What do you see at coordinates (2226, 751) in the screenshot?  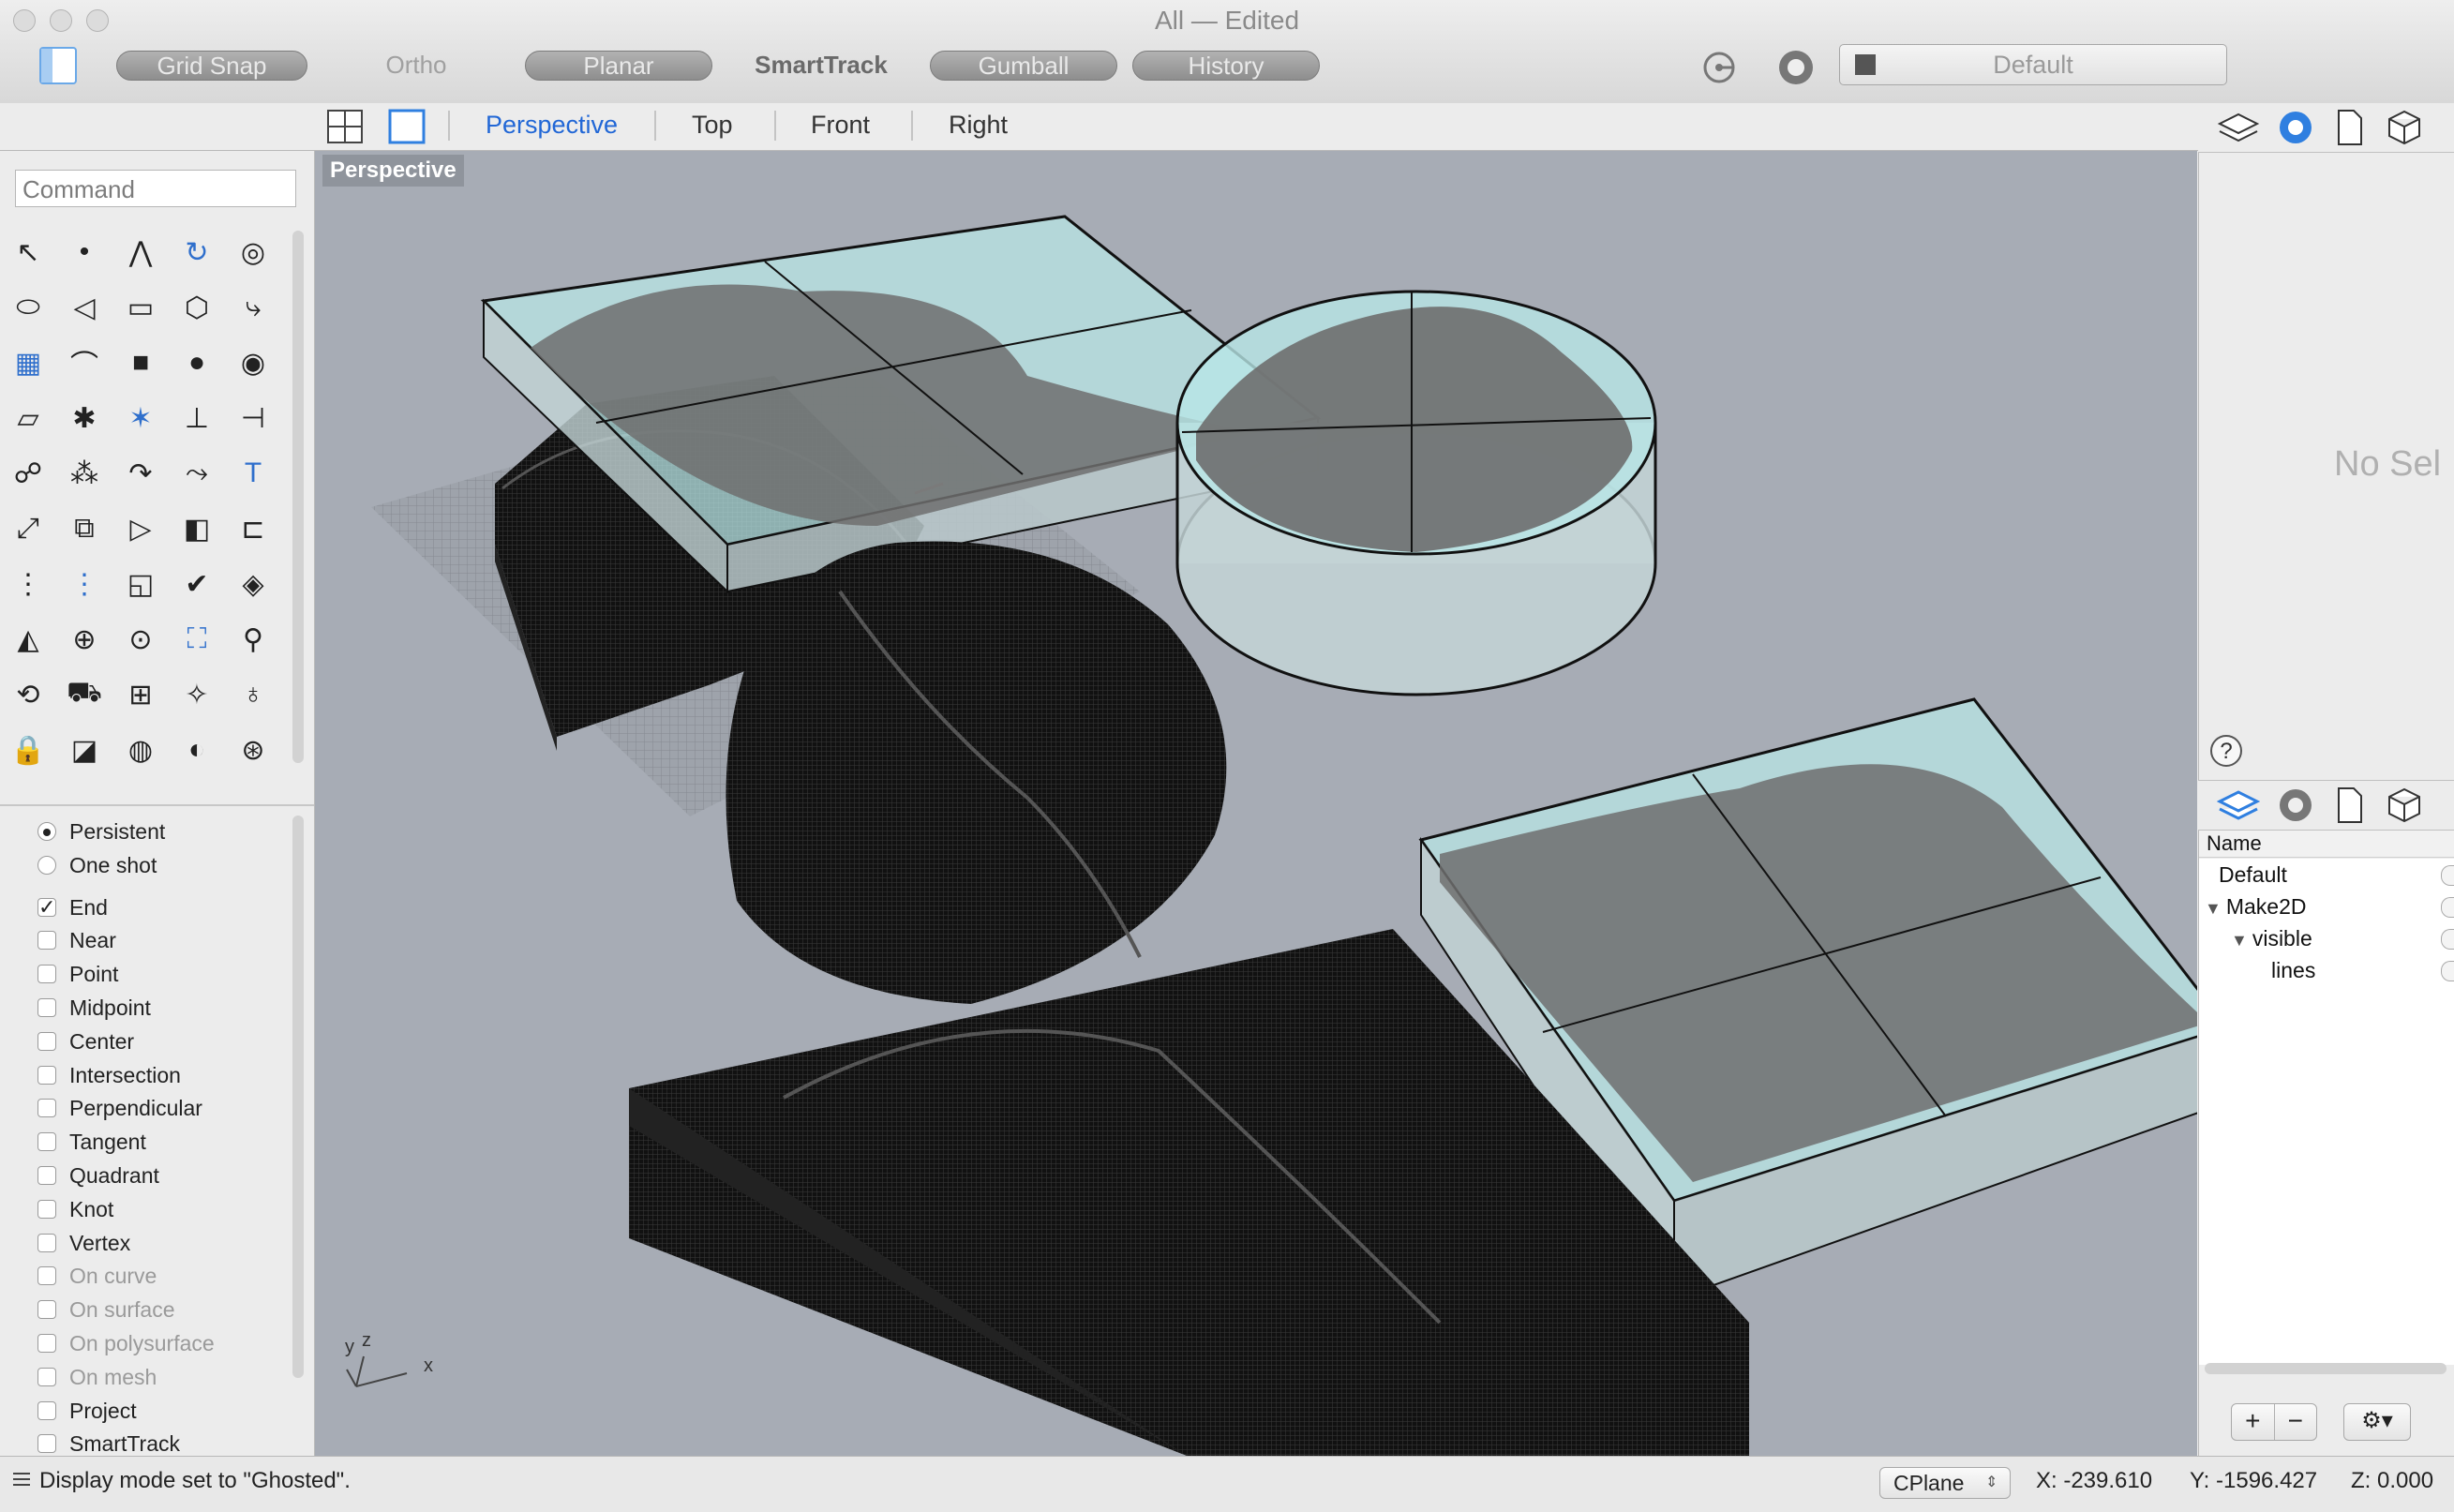 I see `help-icon: ?` at bounding box center [2226, 751].